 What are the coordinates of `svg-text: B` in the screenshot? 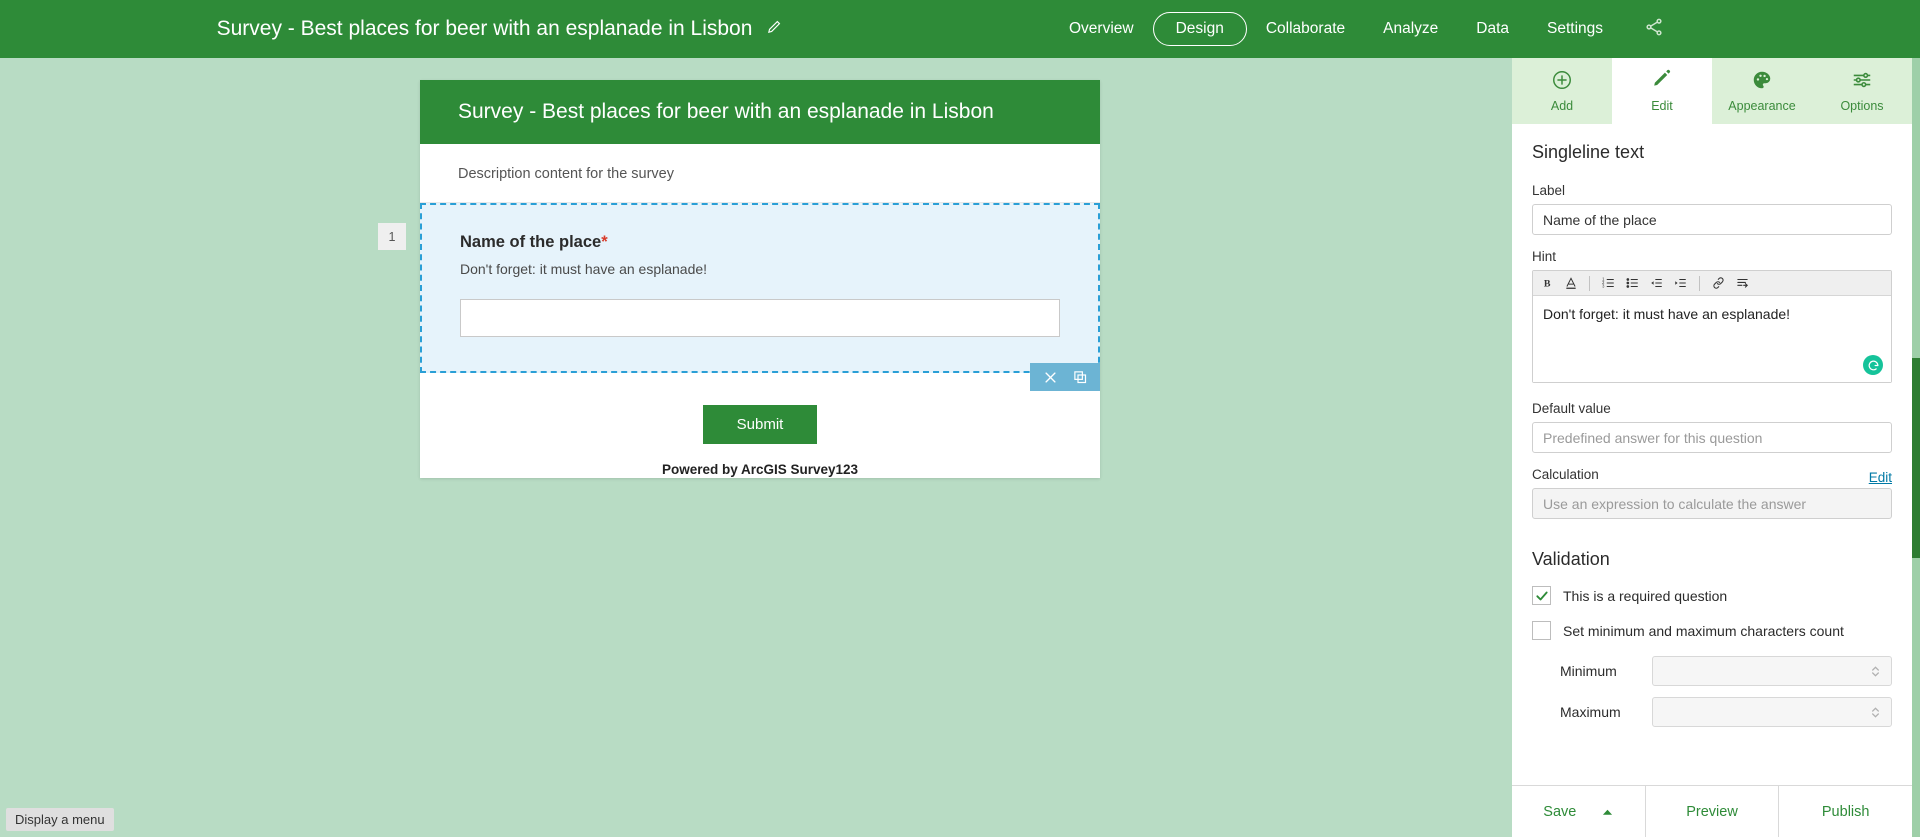 It's located at (1547, 284).